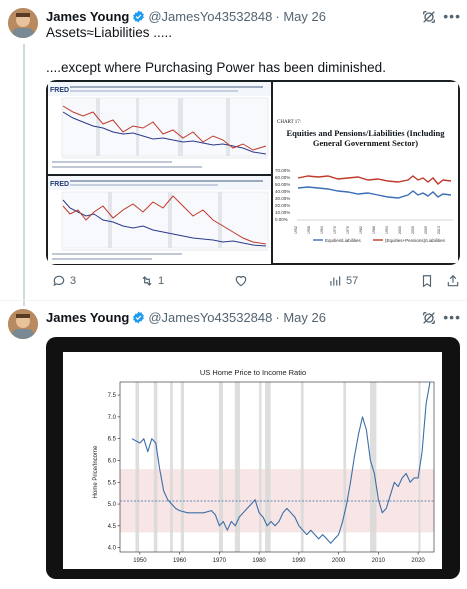 The width and height of the screenshot is (467, 589). What do you see at coordinates (159, 128) in the screenshot?
I see `fred-chart-1: FRED` at bounding box center [159, 128].